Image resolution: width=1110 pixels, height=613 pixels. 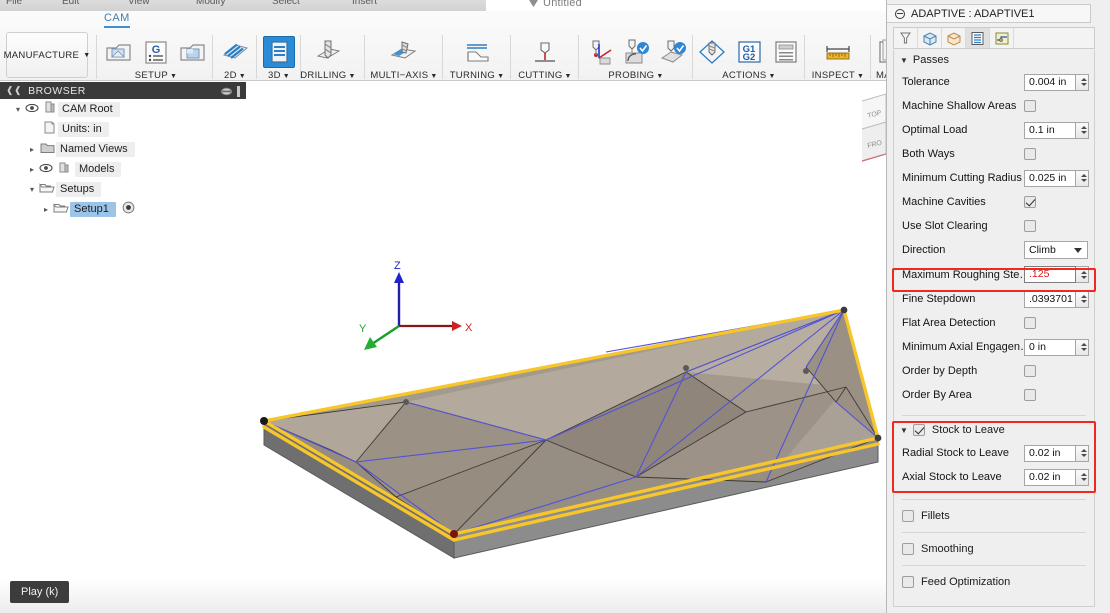 I want to click on tree-item-setups: ▾ Setups, so click(x=123, y=189).